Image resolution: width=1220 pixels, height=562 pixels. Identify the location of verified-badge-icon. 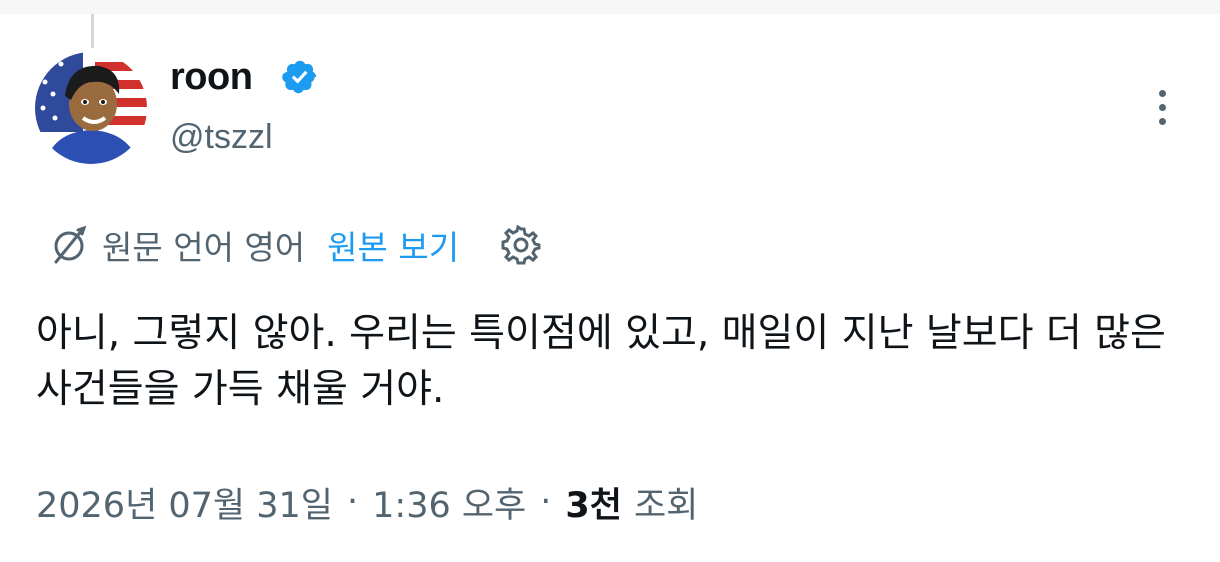
(299, 77).